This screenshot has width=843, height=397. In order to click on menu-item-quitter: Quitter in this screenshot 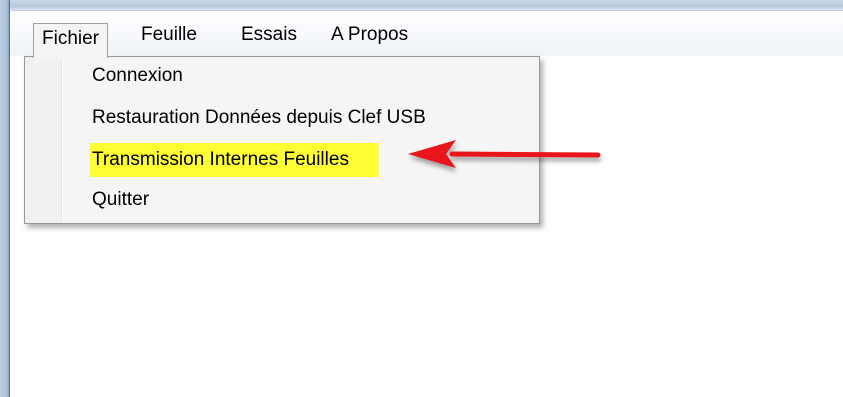, I will do `click(120, 200)`.